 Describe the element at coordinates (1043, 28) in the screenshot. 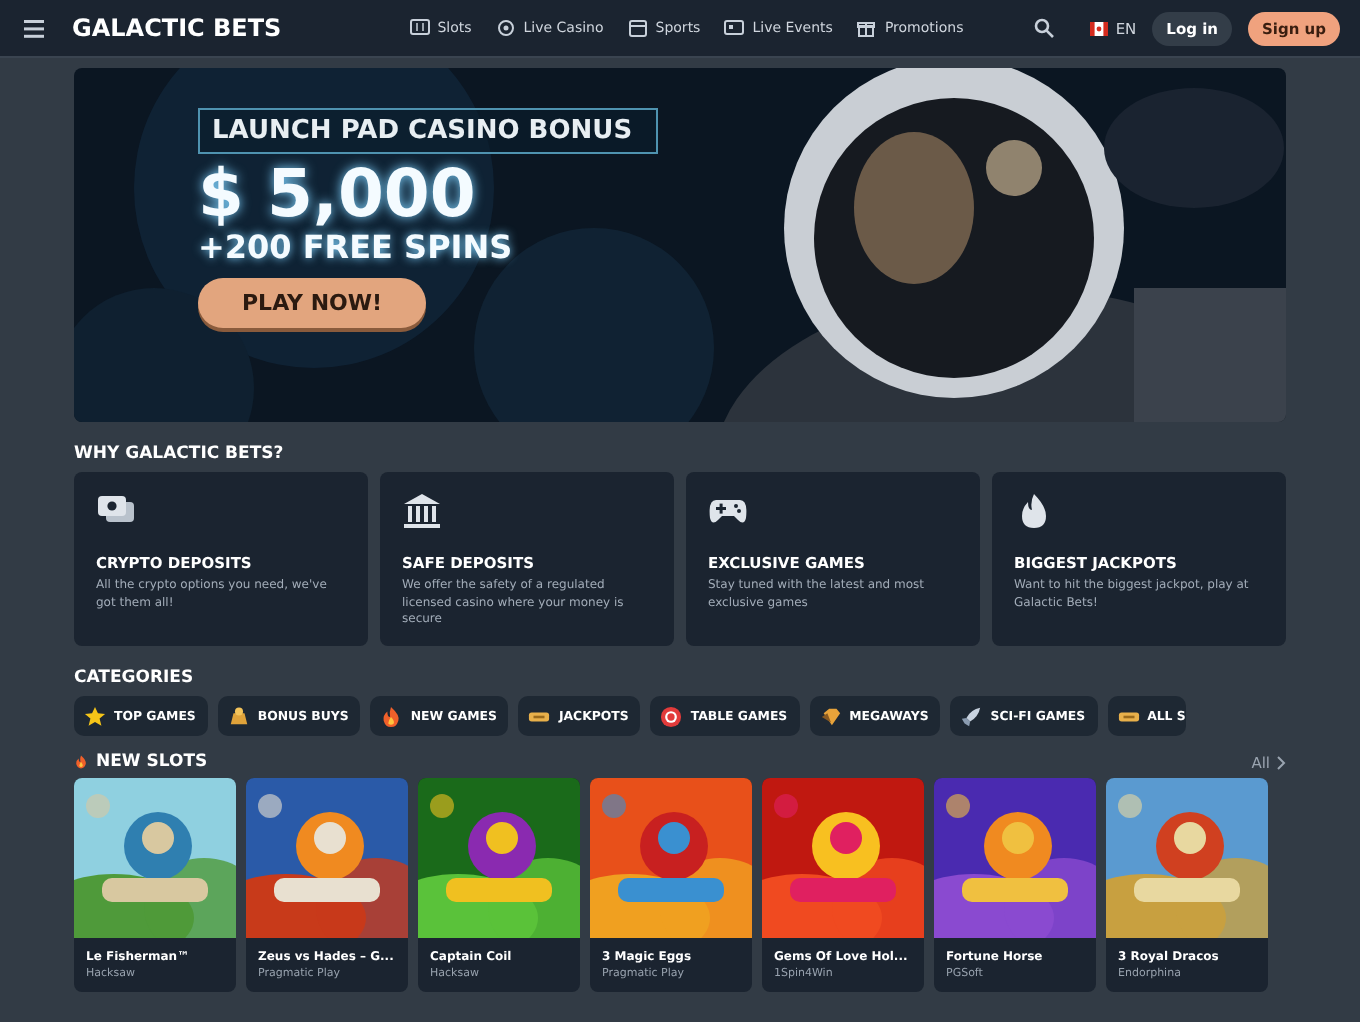

I see `search-icon` at that location.